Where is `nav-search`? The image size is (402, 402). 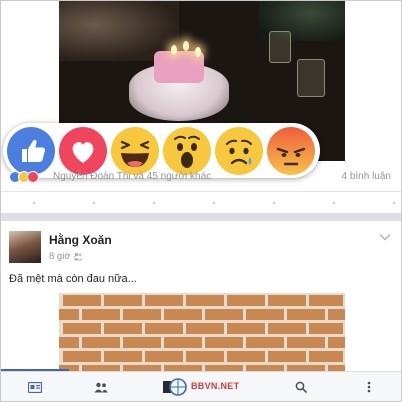
nav-search is located at coordinates (301, 386).